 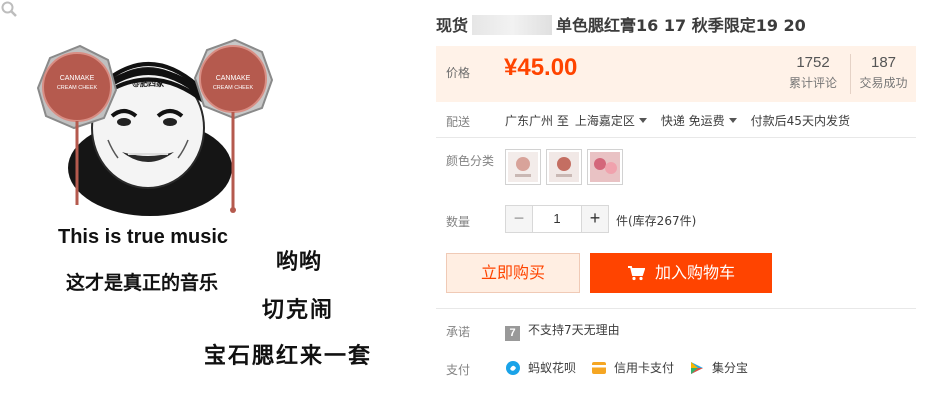 I want to click on promise-text: 不支持7天无理由, so click(x=574, y=330).